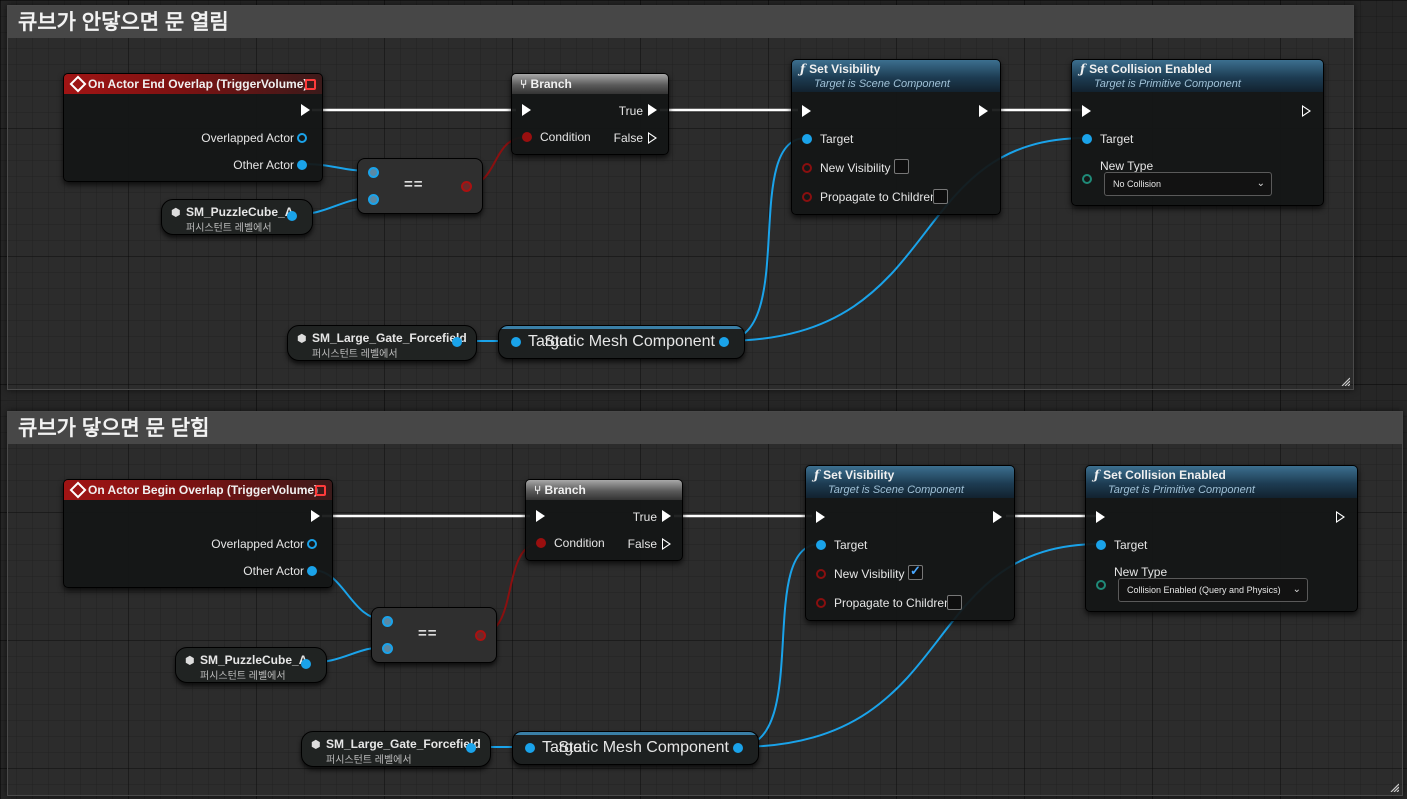 This screenshot has height=799, width=1407. I want to click on gate-ref-level: 퍼시스턴트 레벨에서, so click(355, 354).